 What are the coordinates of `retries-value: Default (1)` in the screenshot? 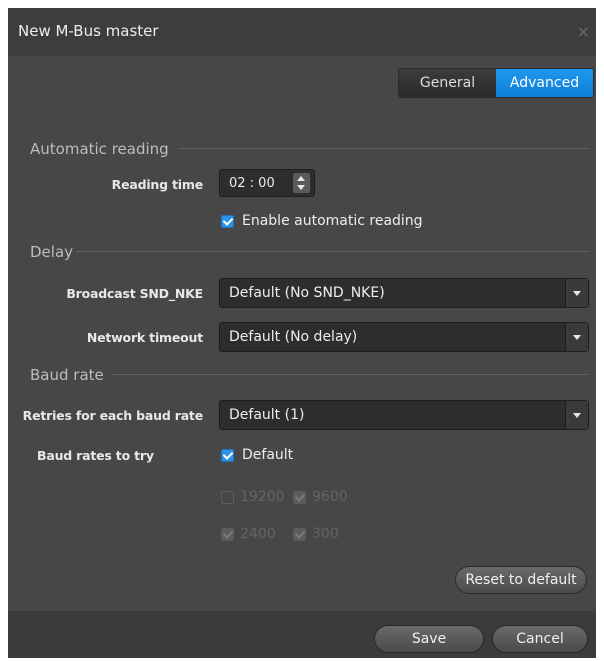 It's located at (267, 415).